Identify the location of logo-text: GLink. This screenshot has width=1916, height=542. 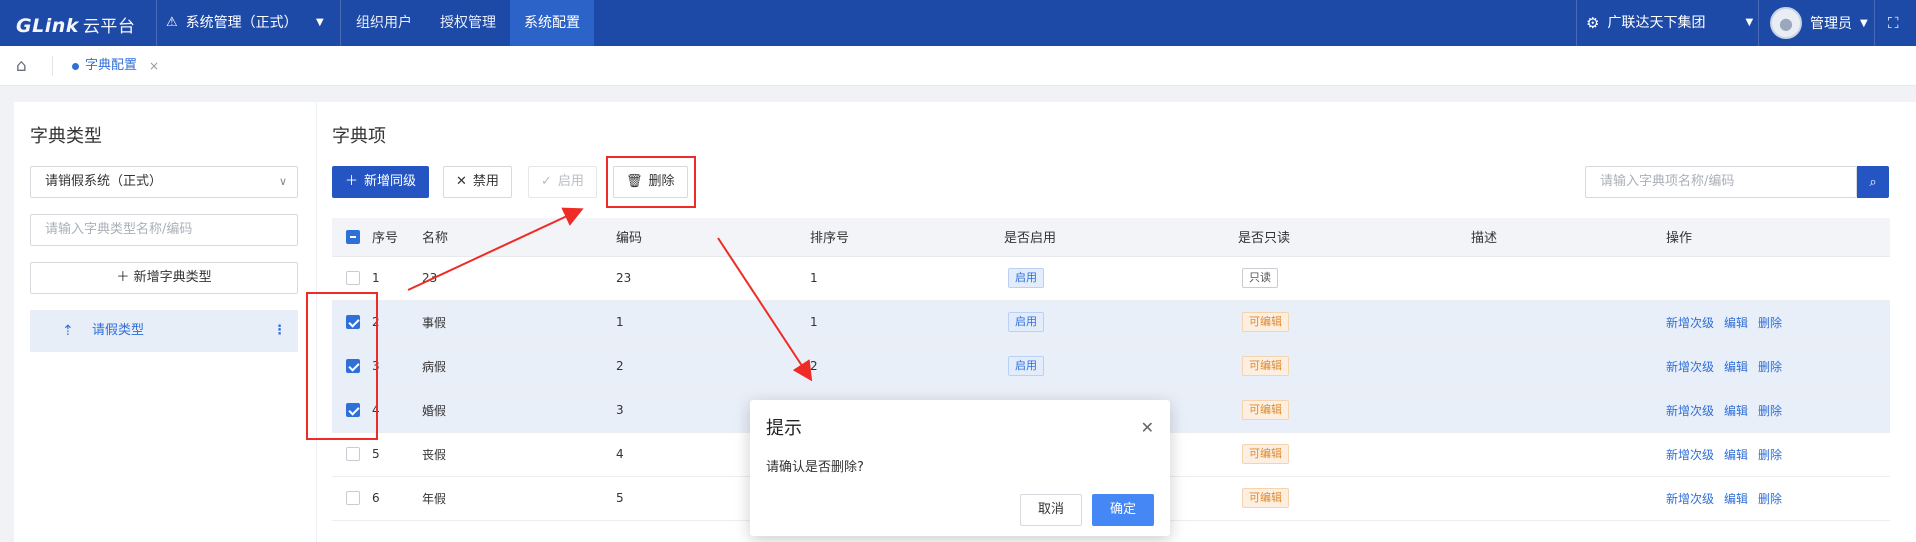
(47, 26).